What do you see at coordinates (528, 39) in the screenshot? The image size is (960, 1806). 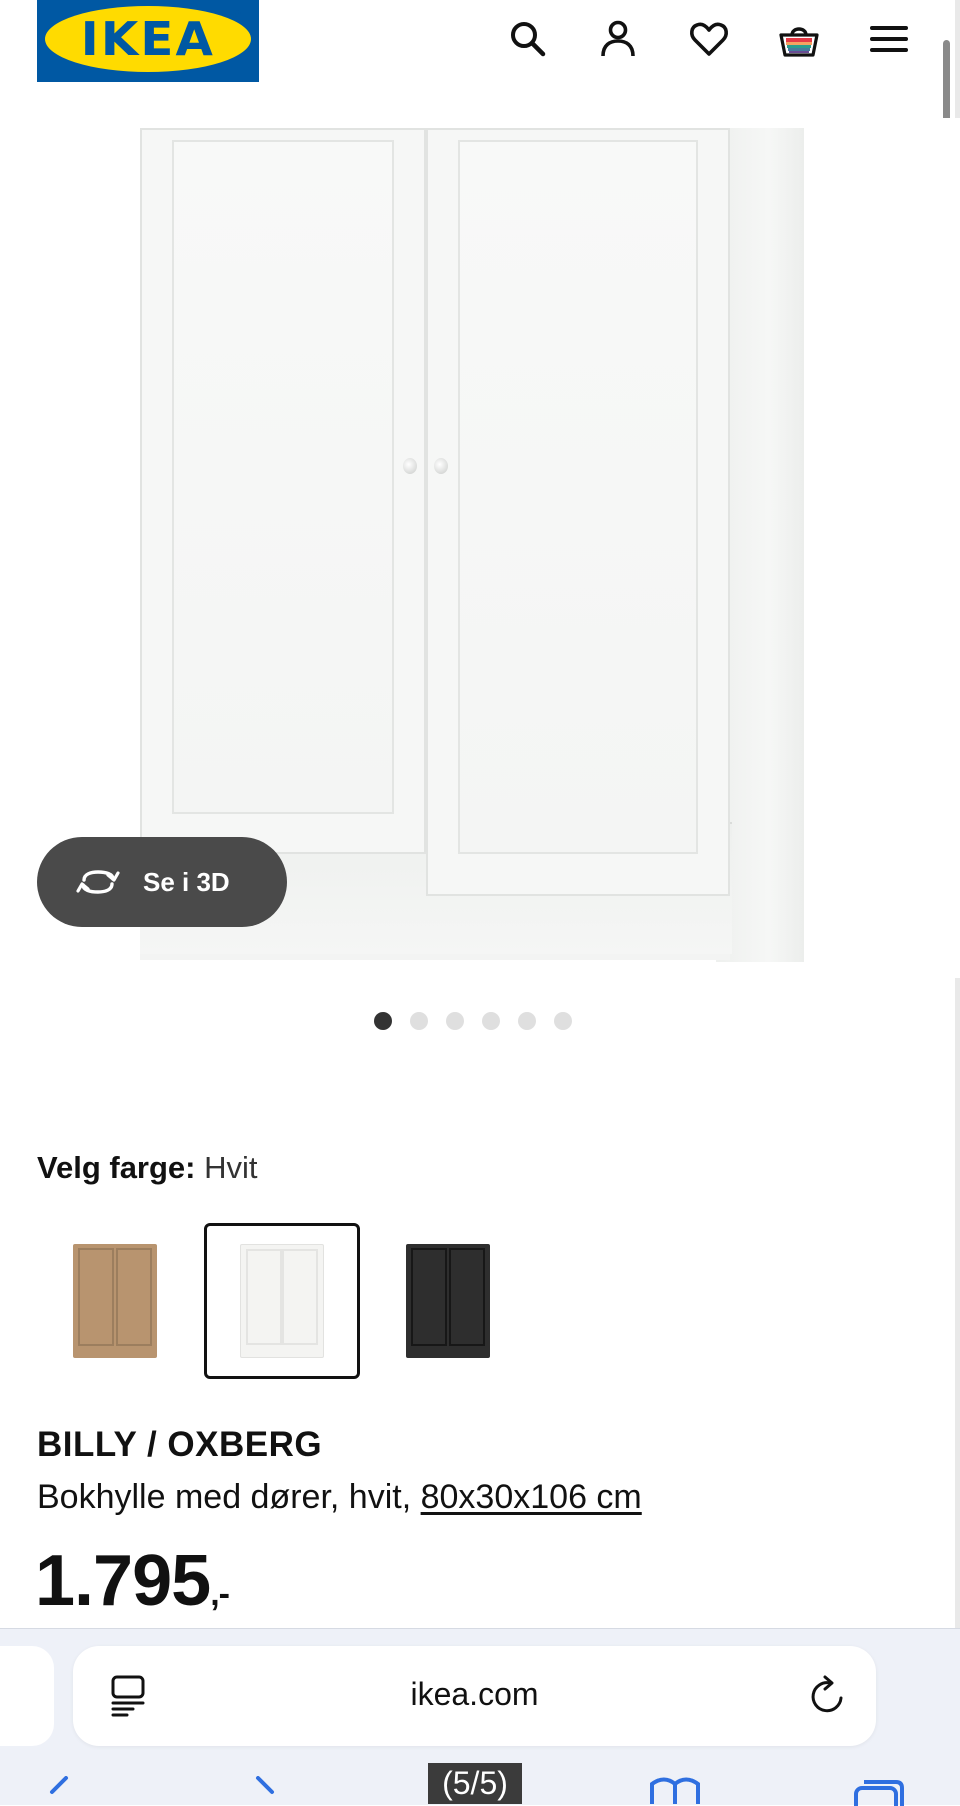 I see `search-icon` at bounding box center [528, 39].